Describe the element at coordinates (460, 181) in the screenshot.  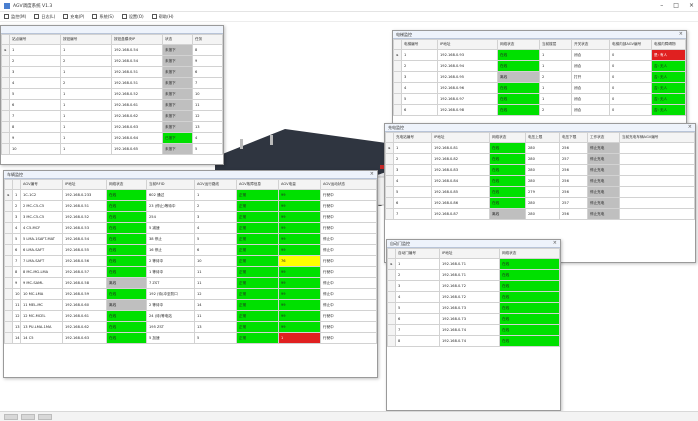
I see `table-cell: 192.168.0.84` at that location.